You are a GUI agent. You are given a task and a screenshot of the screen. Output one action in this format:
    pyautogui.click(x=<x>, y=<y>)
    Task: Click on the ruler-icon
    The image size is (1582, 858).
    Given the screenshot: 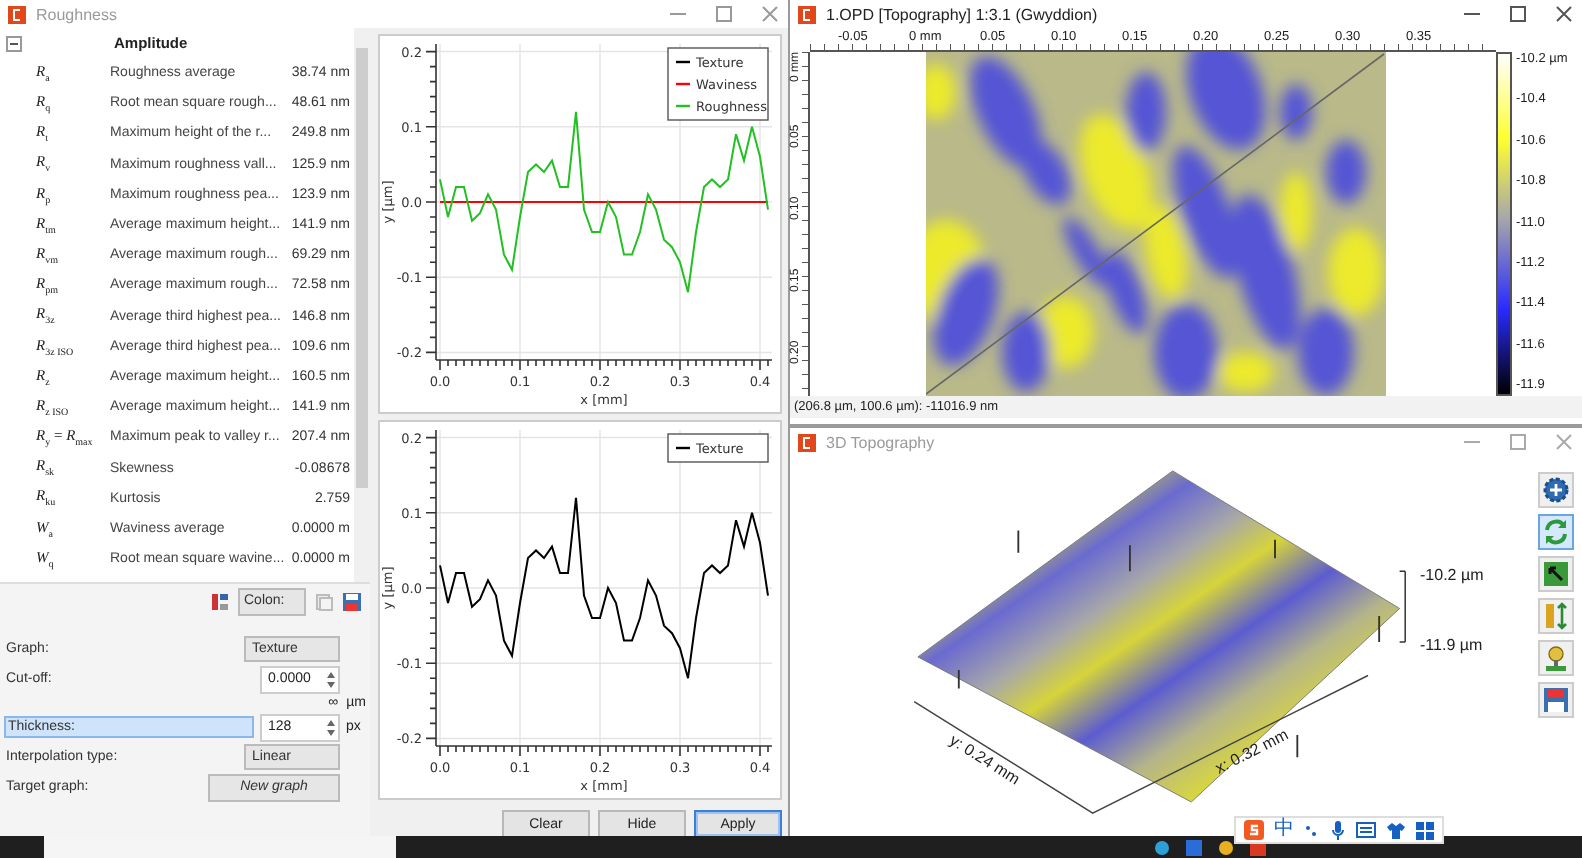 What is the action you would take?
    pyautogui.click(x=1556, y=616)
    